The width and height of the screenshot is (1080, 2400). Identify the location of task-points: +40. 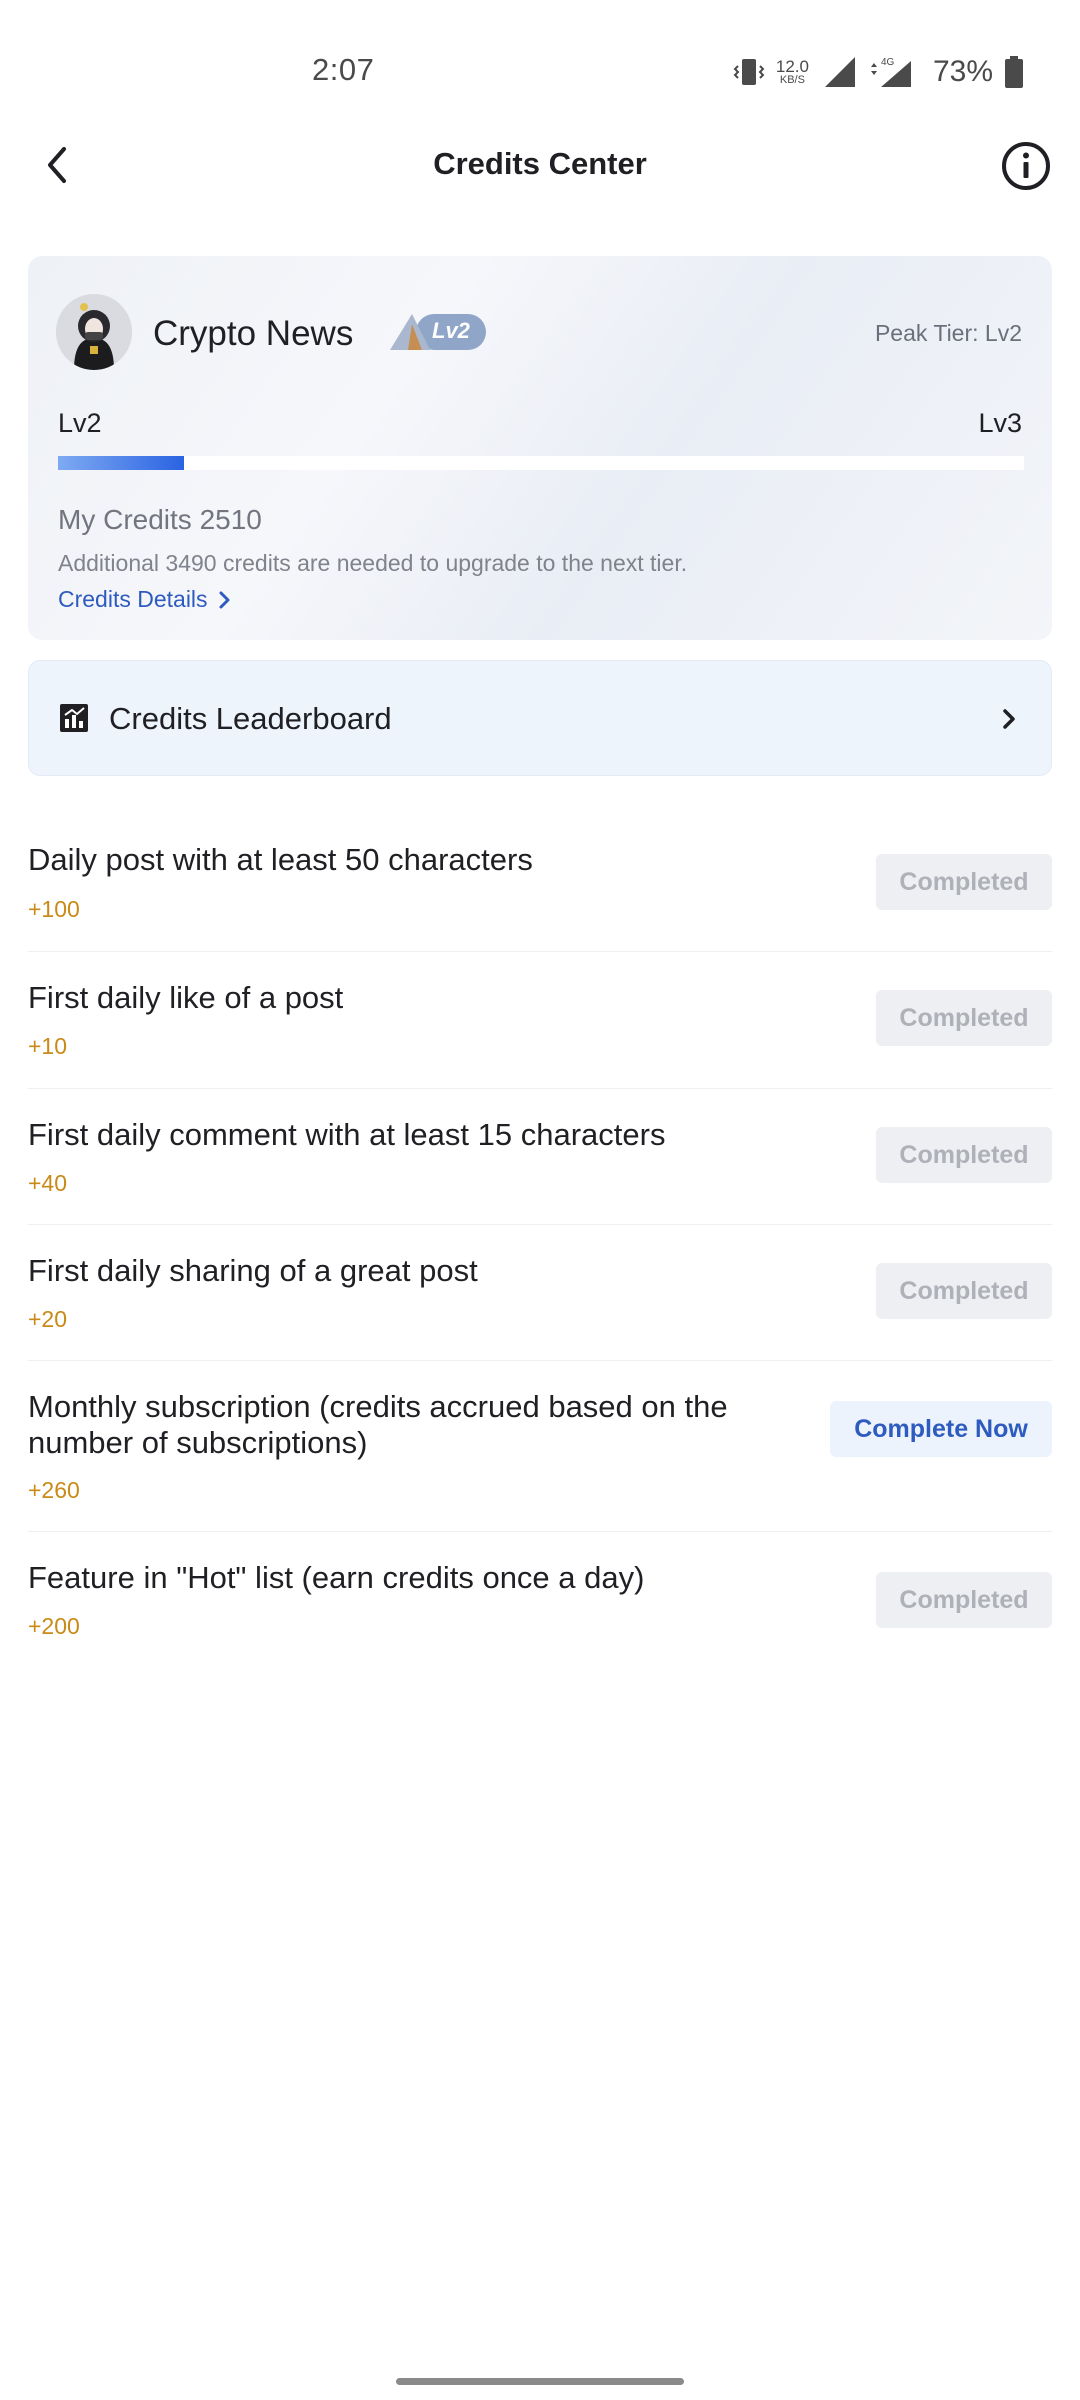
(48, 1183).